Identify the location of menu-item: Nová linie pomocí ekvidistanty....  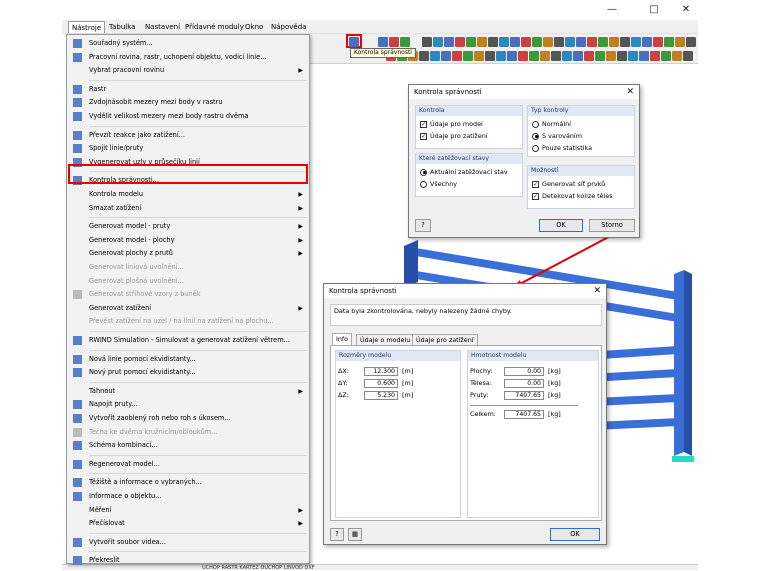
(188, 359).